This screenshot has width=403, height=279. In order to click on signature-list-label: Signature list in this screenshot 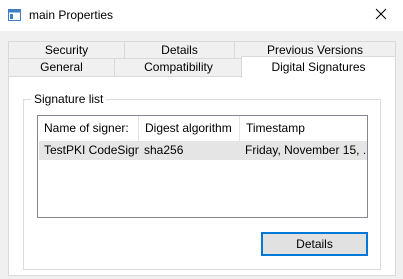, I will do `click(69, 99)`.